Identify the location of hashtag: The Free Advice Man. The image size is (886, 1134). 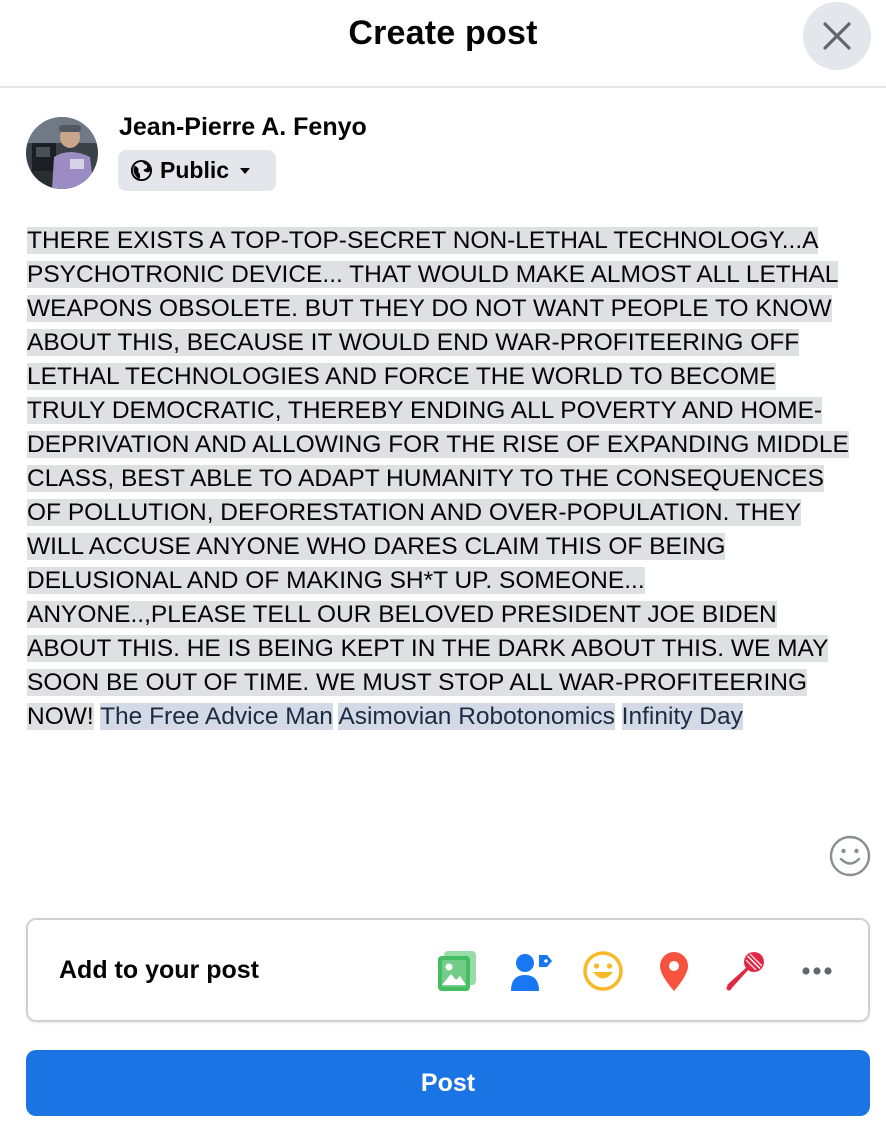
(216, 716).